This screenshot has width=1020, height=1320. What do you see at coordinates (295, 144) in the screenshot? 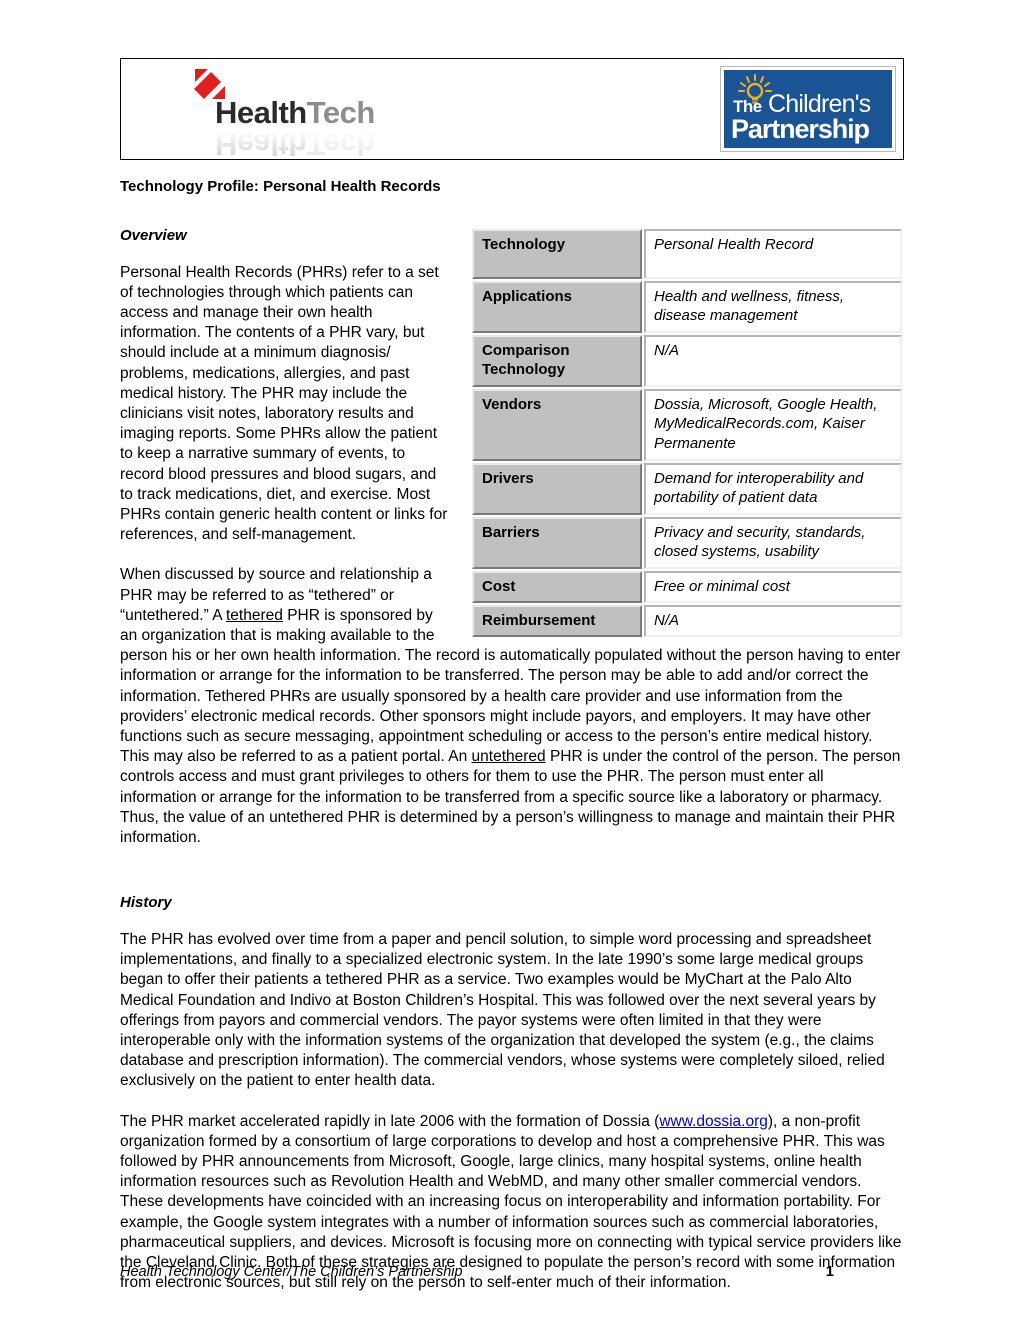
I see `healthtech-wordmark-reflection: HealthTech` at bounding box center [295, 144].